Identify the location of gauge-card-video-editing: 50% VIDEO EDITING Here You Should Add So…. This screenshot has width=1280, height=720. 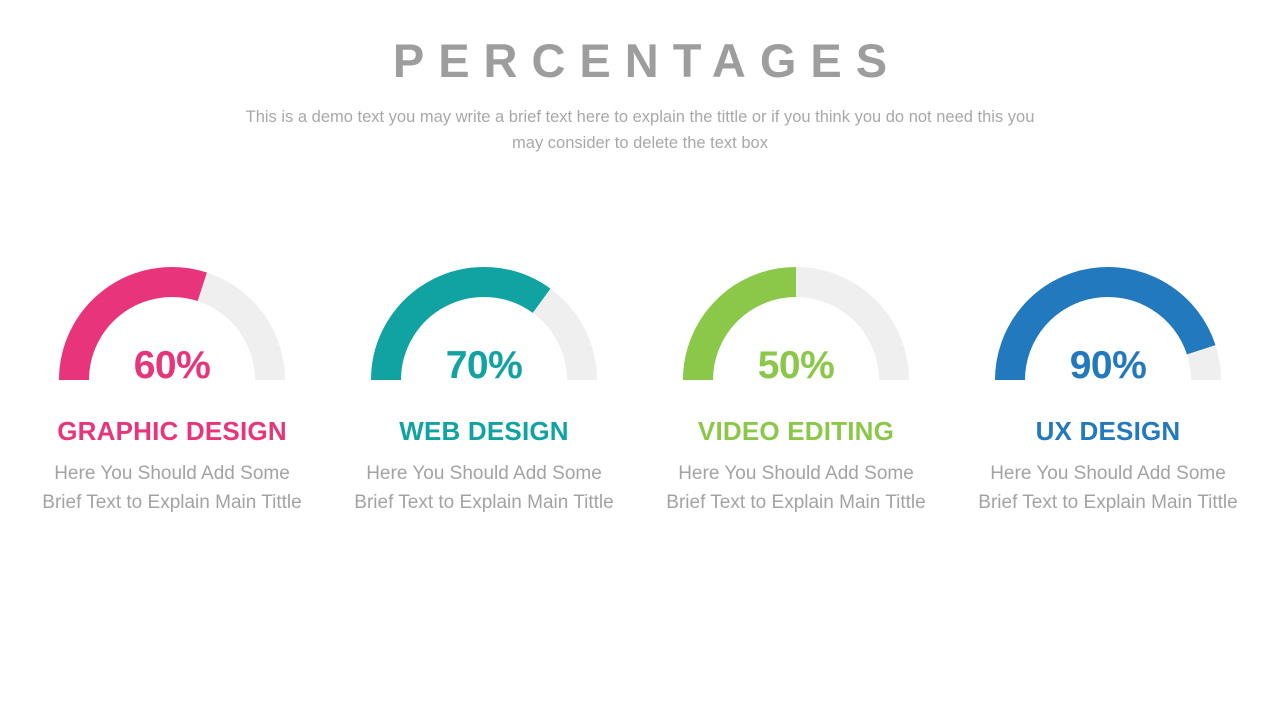
(796, 385).